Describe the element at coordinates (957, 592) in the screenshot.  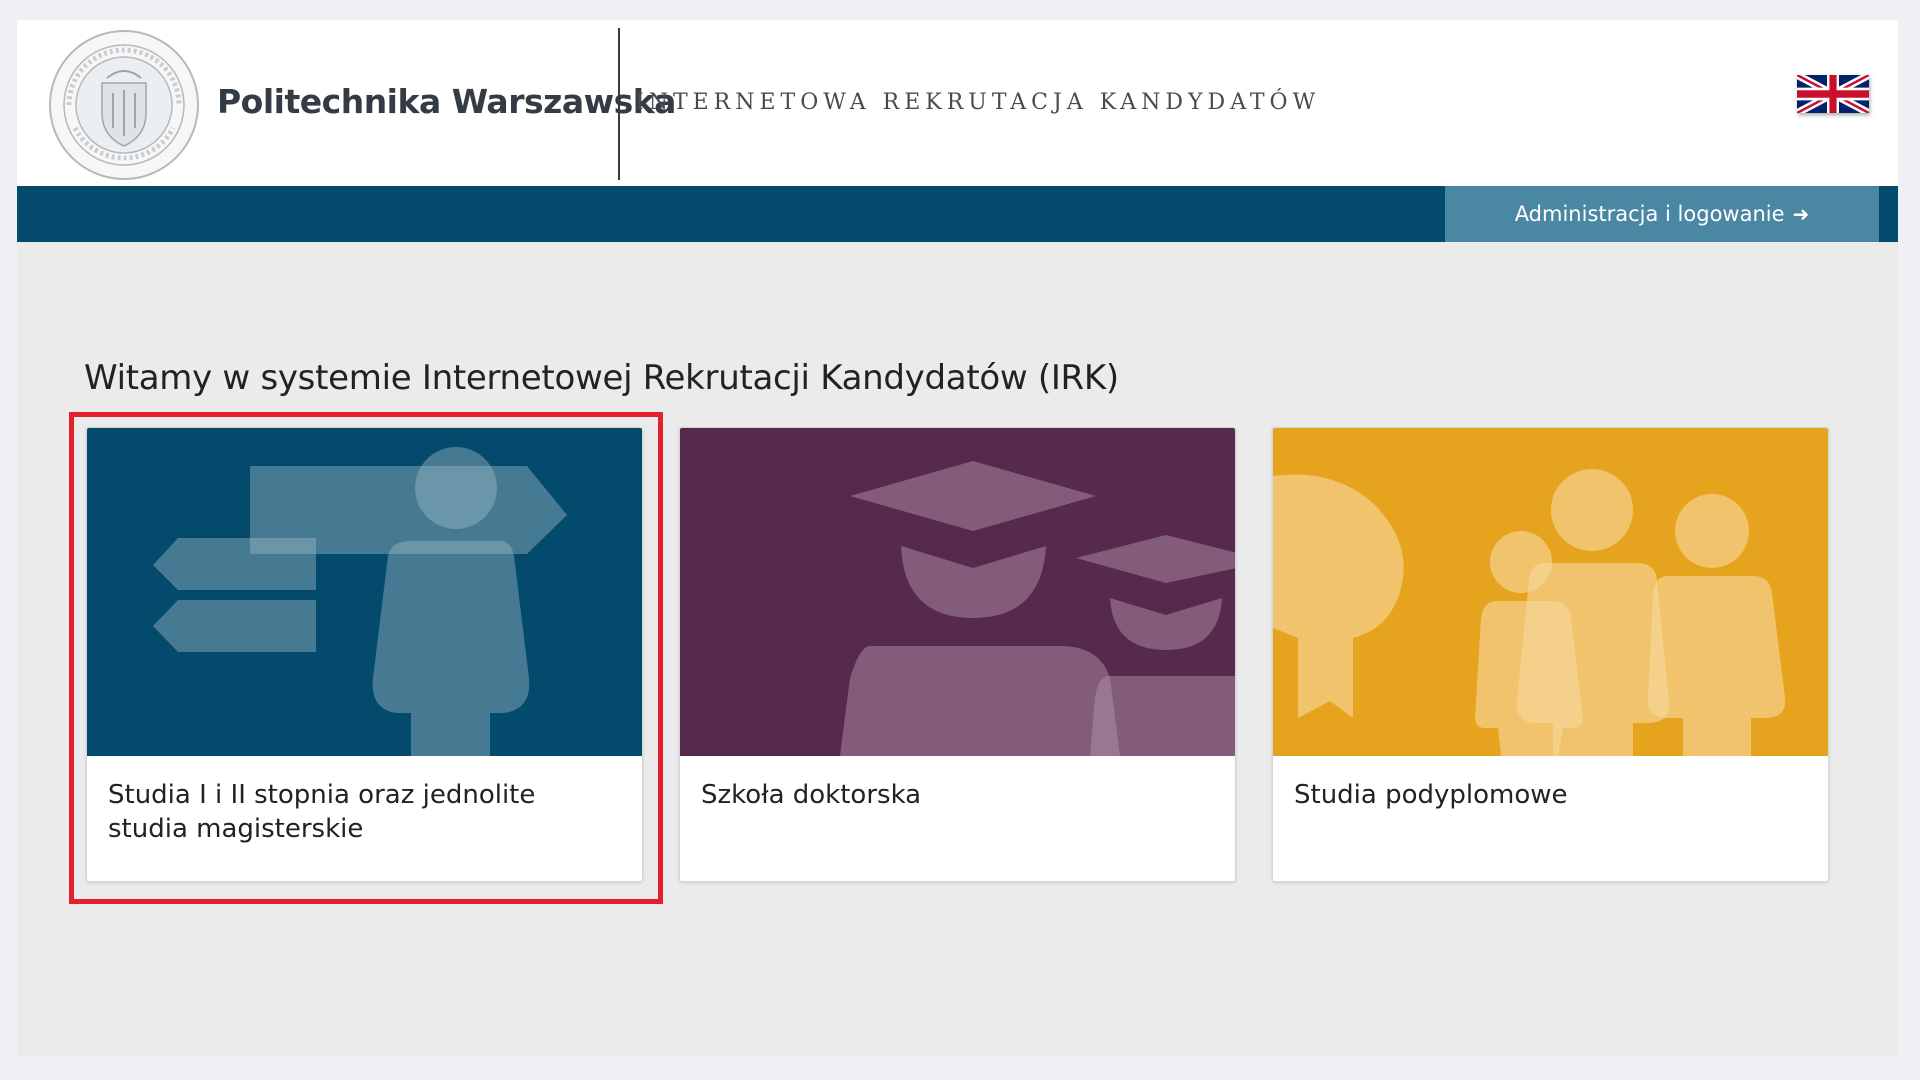
I see `graduates-icon` at that location.